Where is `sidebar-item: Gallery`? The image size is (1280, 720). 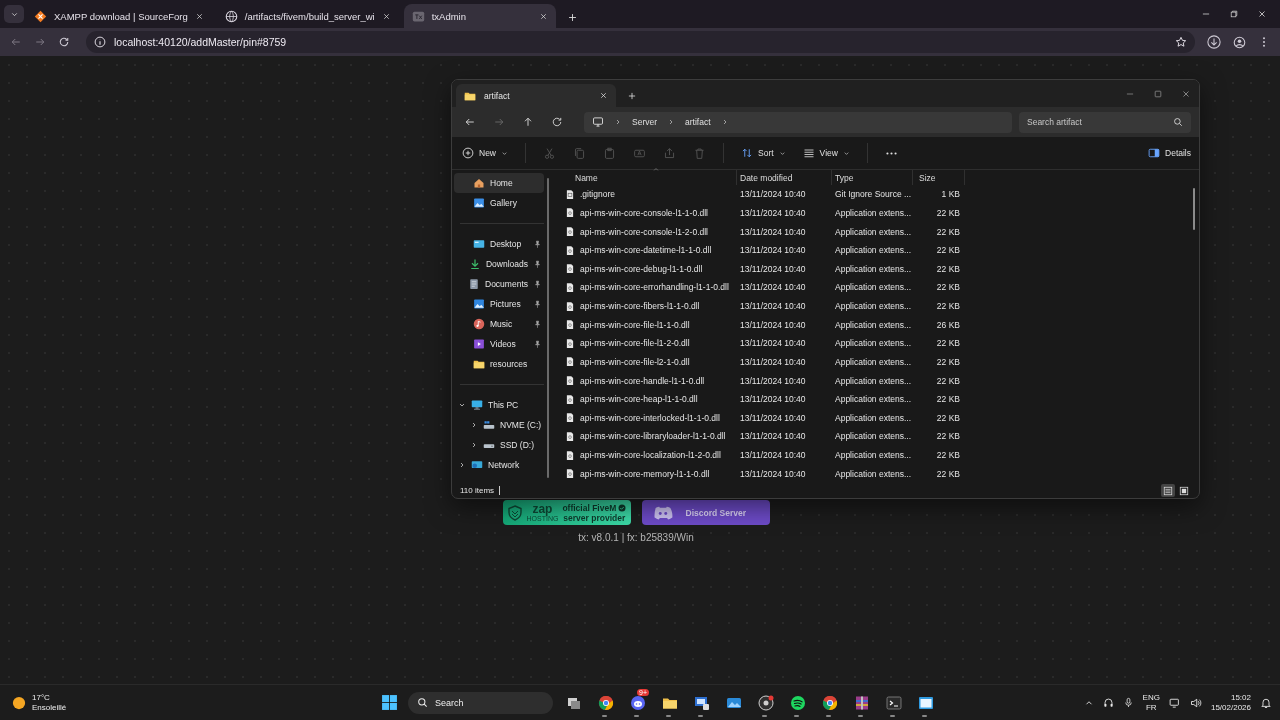 sidebar-item: Gallery is located at coordinates (499, 203).